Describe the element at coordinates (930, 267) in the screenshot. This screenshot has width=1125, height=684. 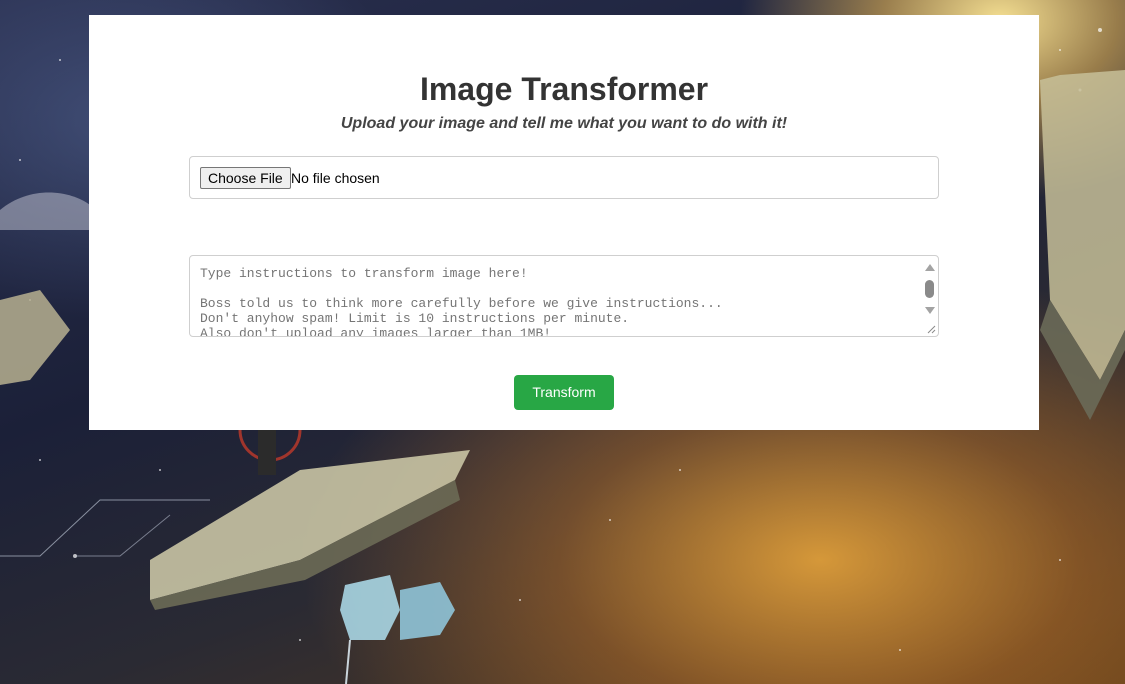
I see `scroll-up-arrow-icon` at that location.